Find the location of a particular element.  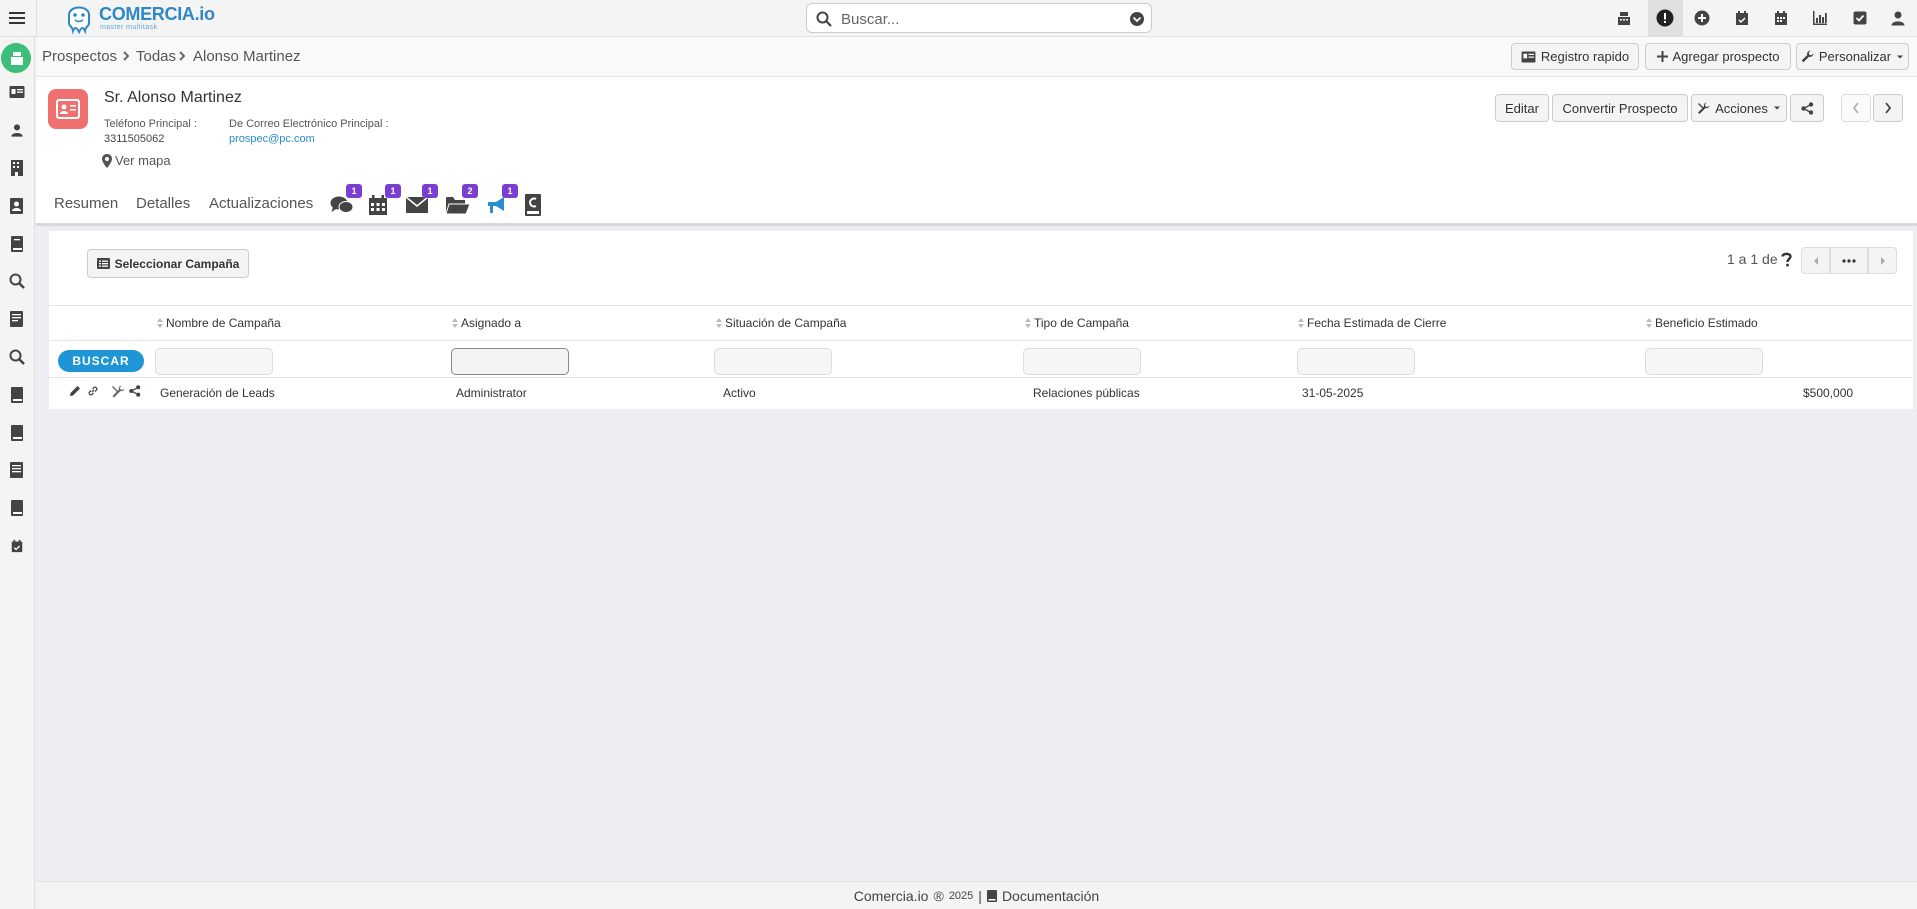

tab-contract is located at coordinates (537, 204).